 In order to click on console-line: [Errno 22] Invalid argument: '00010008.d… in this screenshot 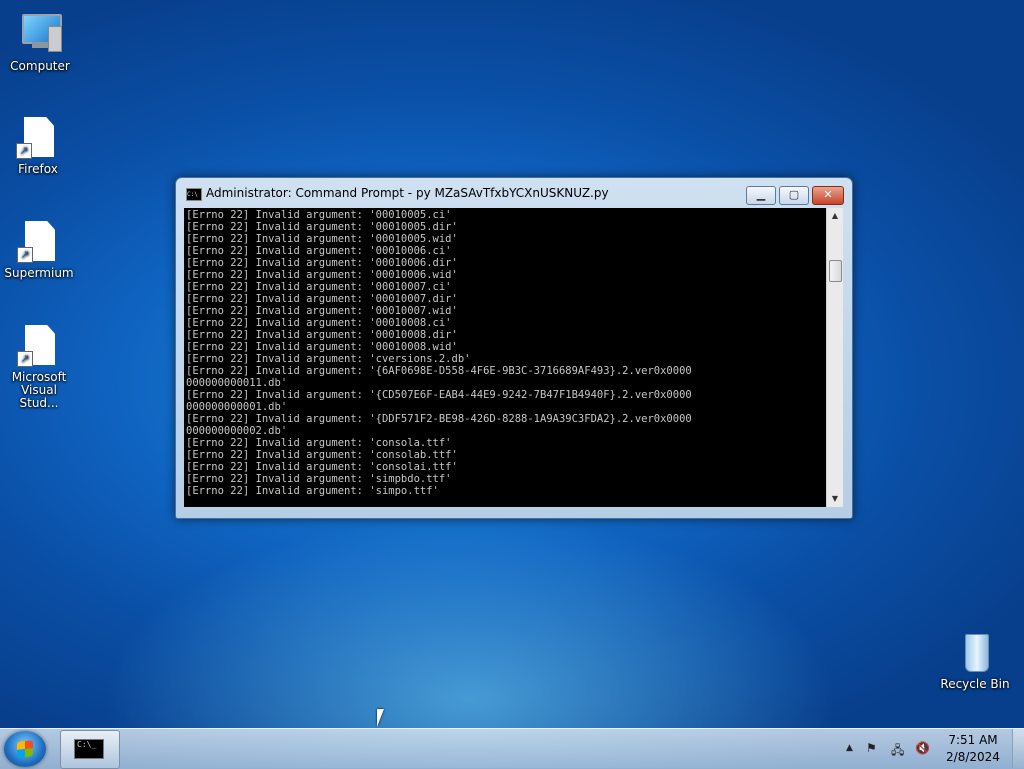, I will do `click(322, 335)`.